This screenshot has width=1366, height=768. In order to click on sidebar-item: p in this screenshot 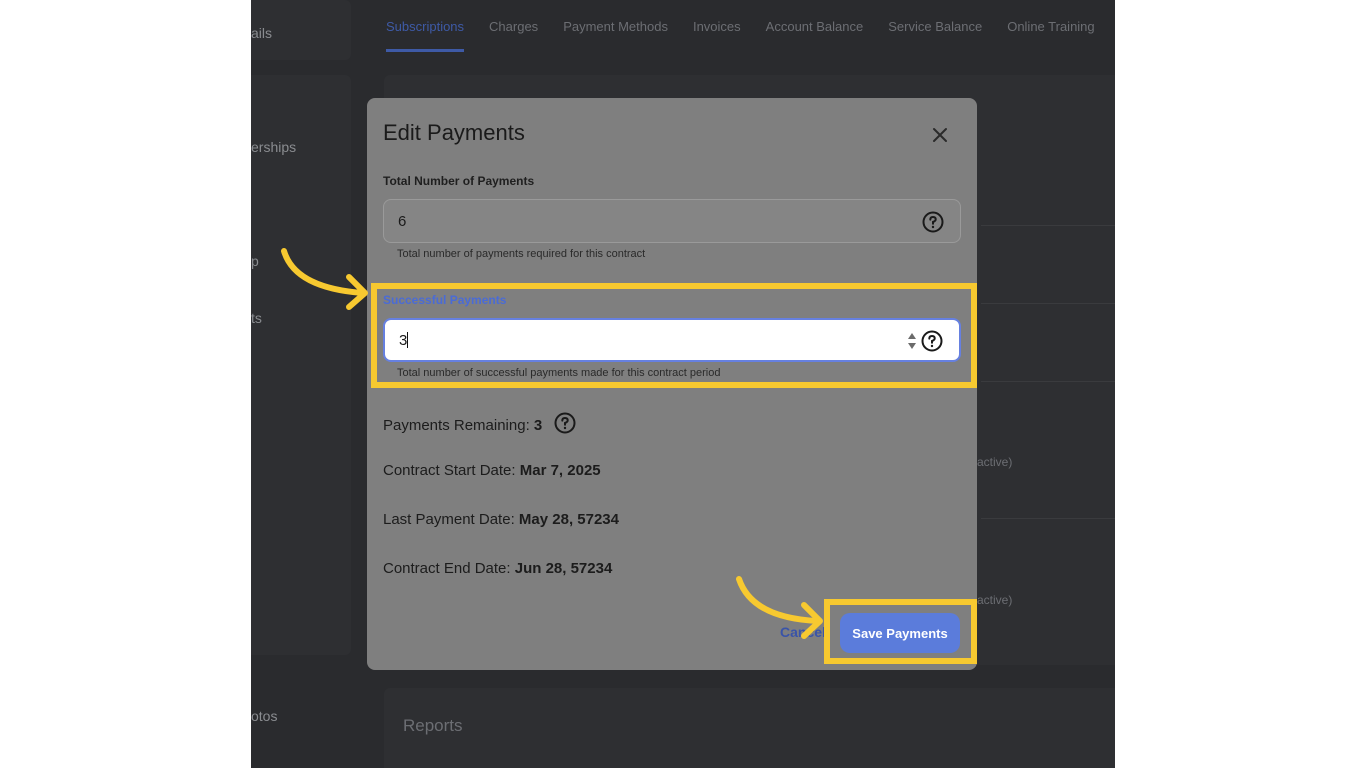, I will do `click(255, 261)`.